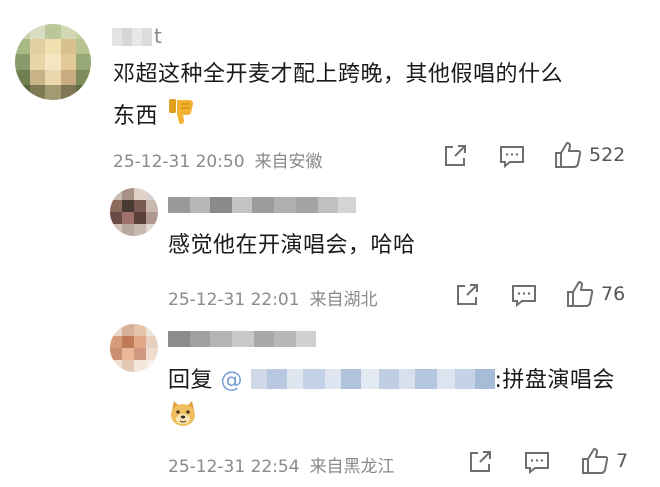  Describe the element at coordinates (622, 461) in the screenshot. I see `like-count: 7` at that location.